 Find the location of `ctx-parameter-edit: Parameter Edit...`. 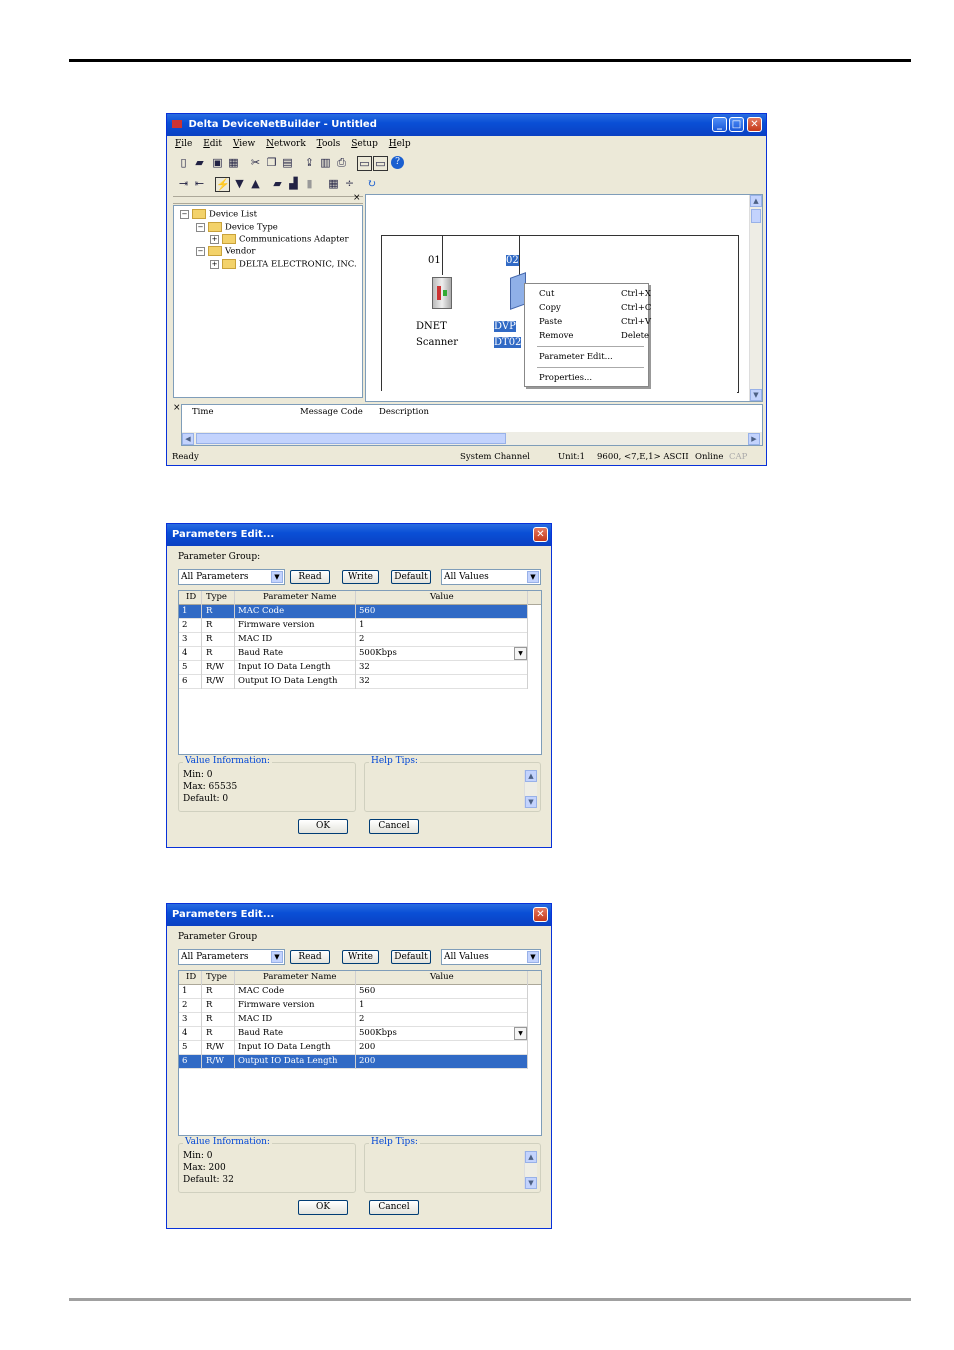

ctx-parameter-edit: Parameter Edit... is located at coordinates (576, 357).